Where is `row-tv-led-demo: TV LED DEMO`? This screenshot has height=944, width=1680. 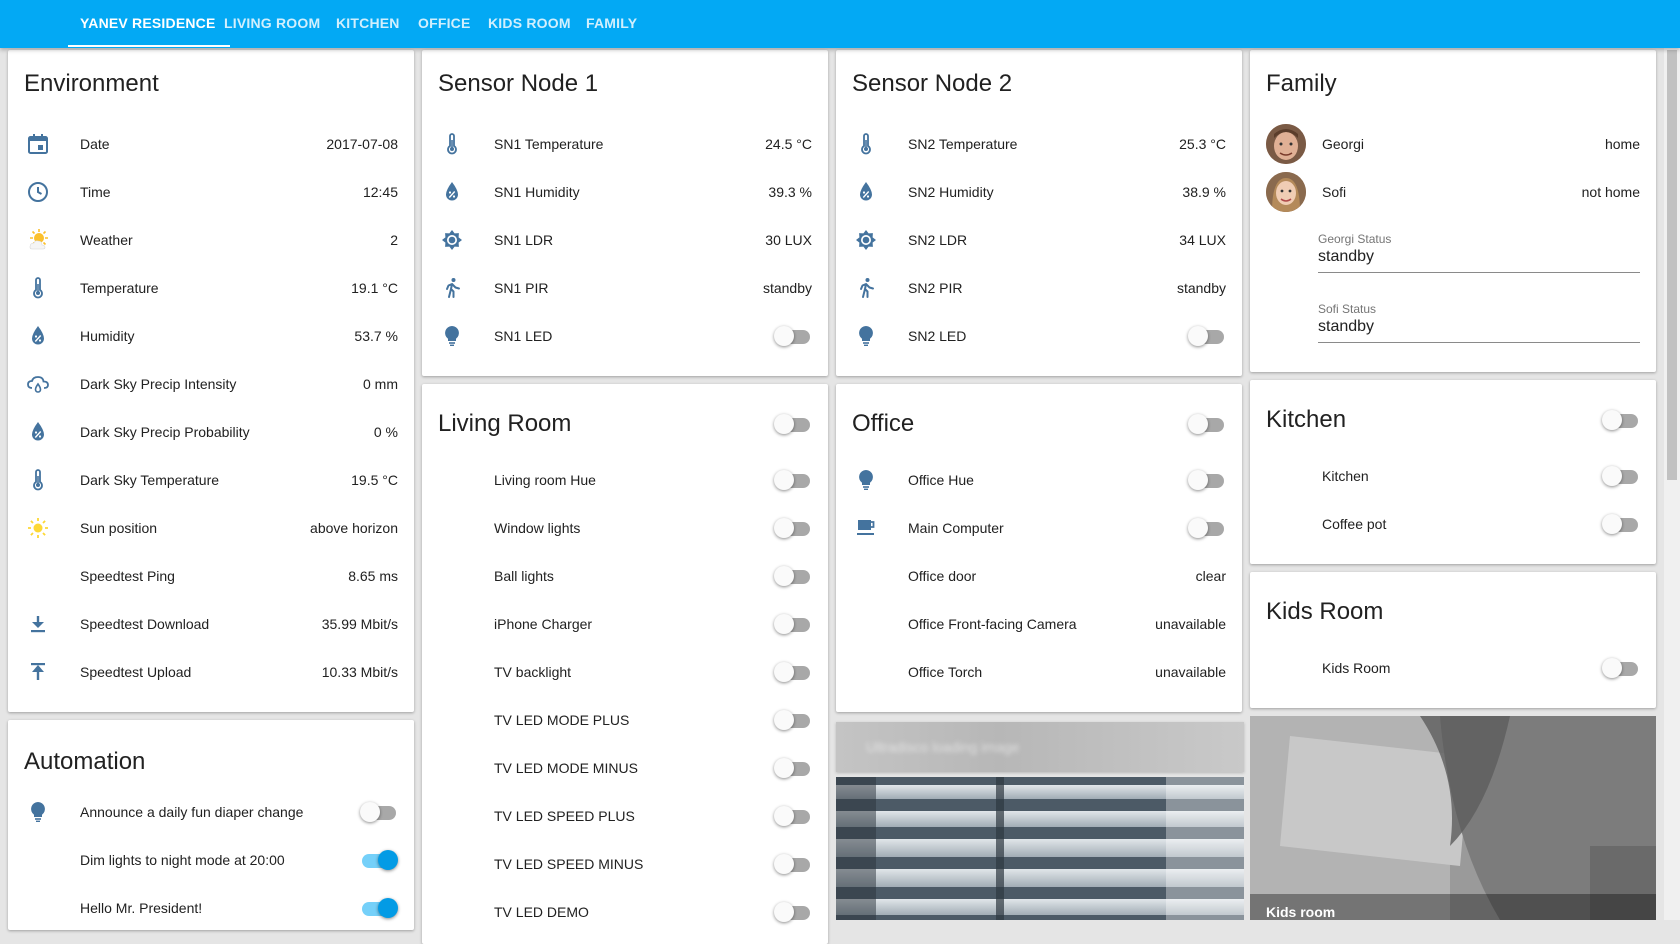
row-tv-led-demo: TV LED DEMO is located at coordinates (625, 912).